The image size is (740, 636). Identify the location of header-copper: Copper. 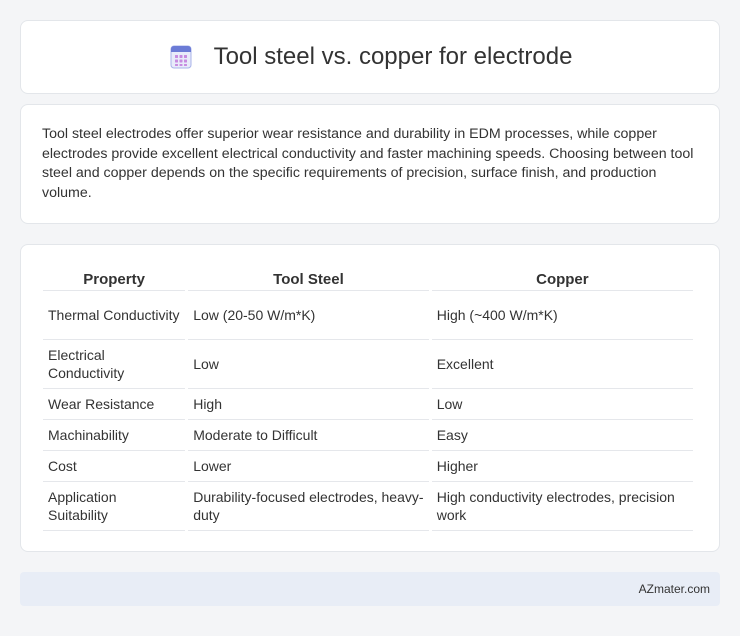
(562, 277).